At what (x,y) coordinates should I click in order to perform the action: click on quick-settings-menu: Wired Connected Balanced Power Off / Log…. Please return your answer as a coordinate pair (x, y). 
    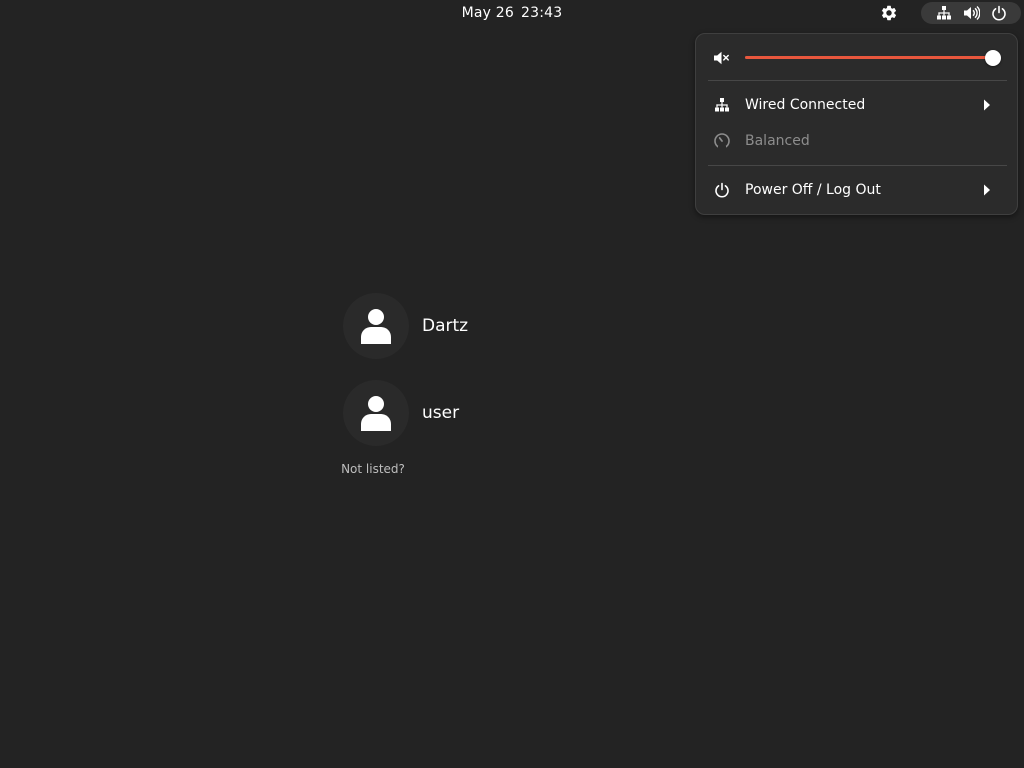
    Looking at the image, I should click on (856, 124).